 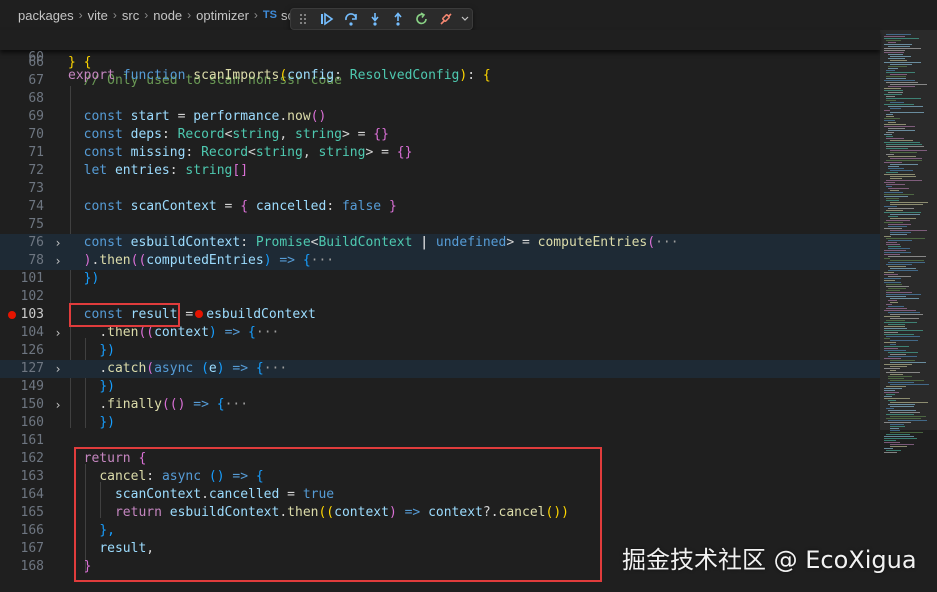 What do you see at coordinates (303, 19) in the screenshot?
I see `drag-handle-icon` at bounding box center [303, 19].